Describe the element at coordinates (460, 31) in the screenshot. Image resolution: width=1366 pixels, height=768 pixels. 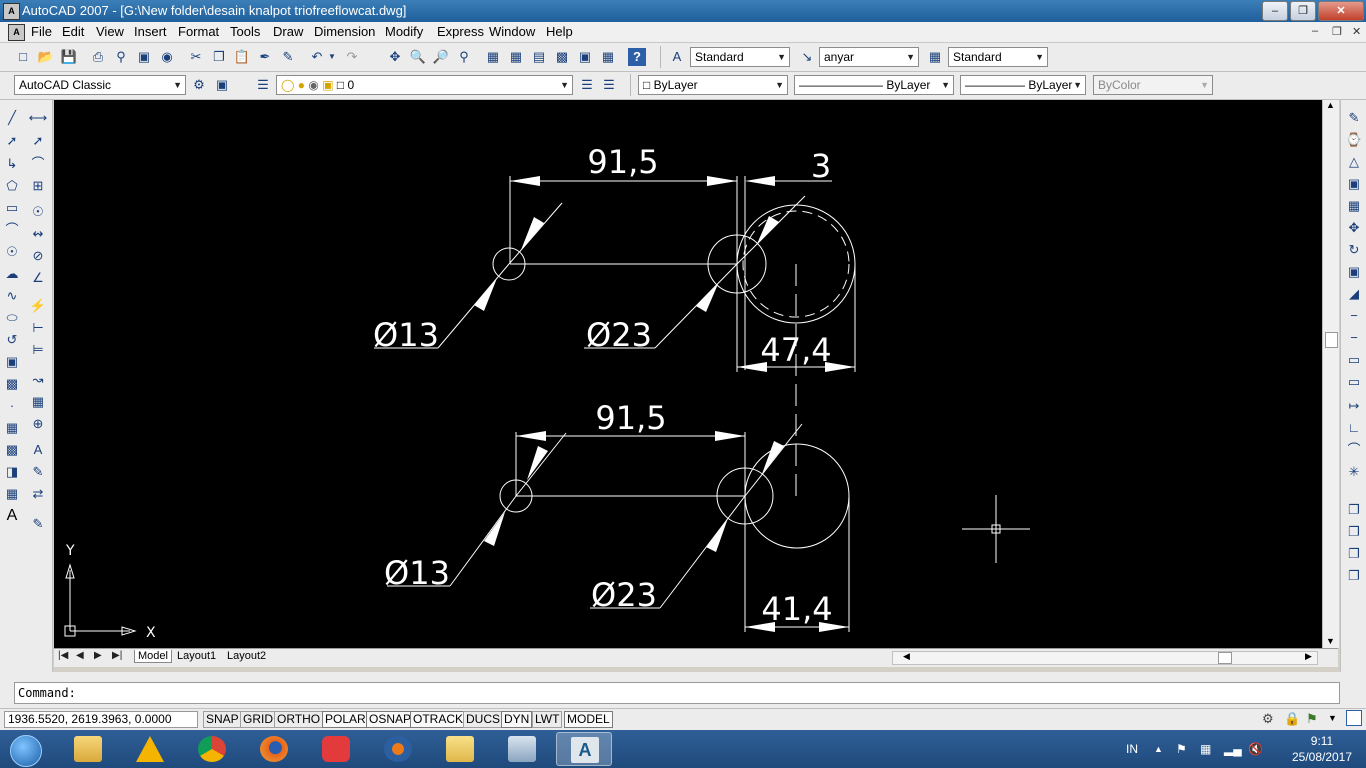
I see `menu-express: Express` at that location.